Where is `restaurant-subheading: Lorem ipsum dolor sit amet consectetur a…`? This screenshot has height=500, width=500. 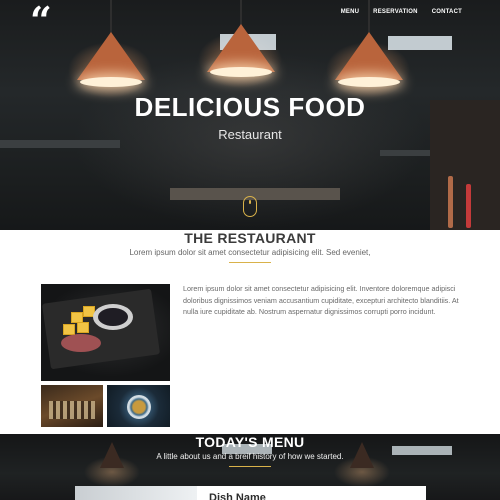
restaurant-subheading: Lorem ipsum dolor sit amet consectetur a… is located at coordinates (250, 252).